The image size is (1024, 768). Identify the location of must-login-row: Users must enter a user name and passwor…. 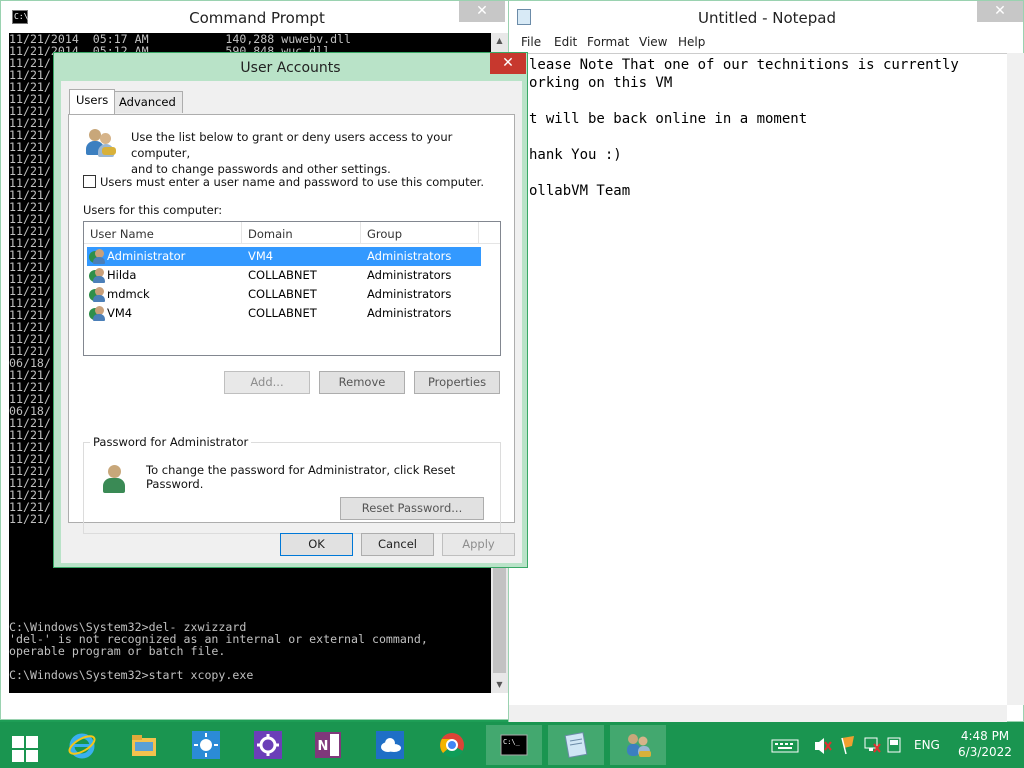
(283, 182).